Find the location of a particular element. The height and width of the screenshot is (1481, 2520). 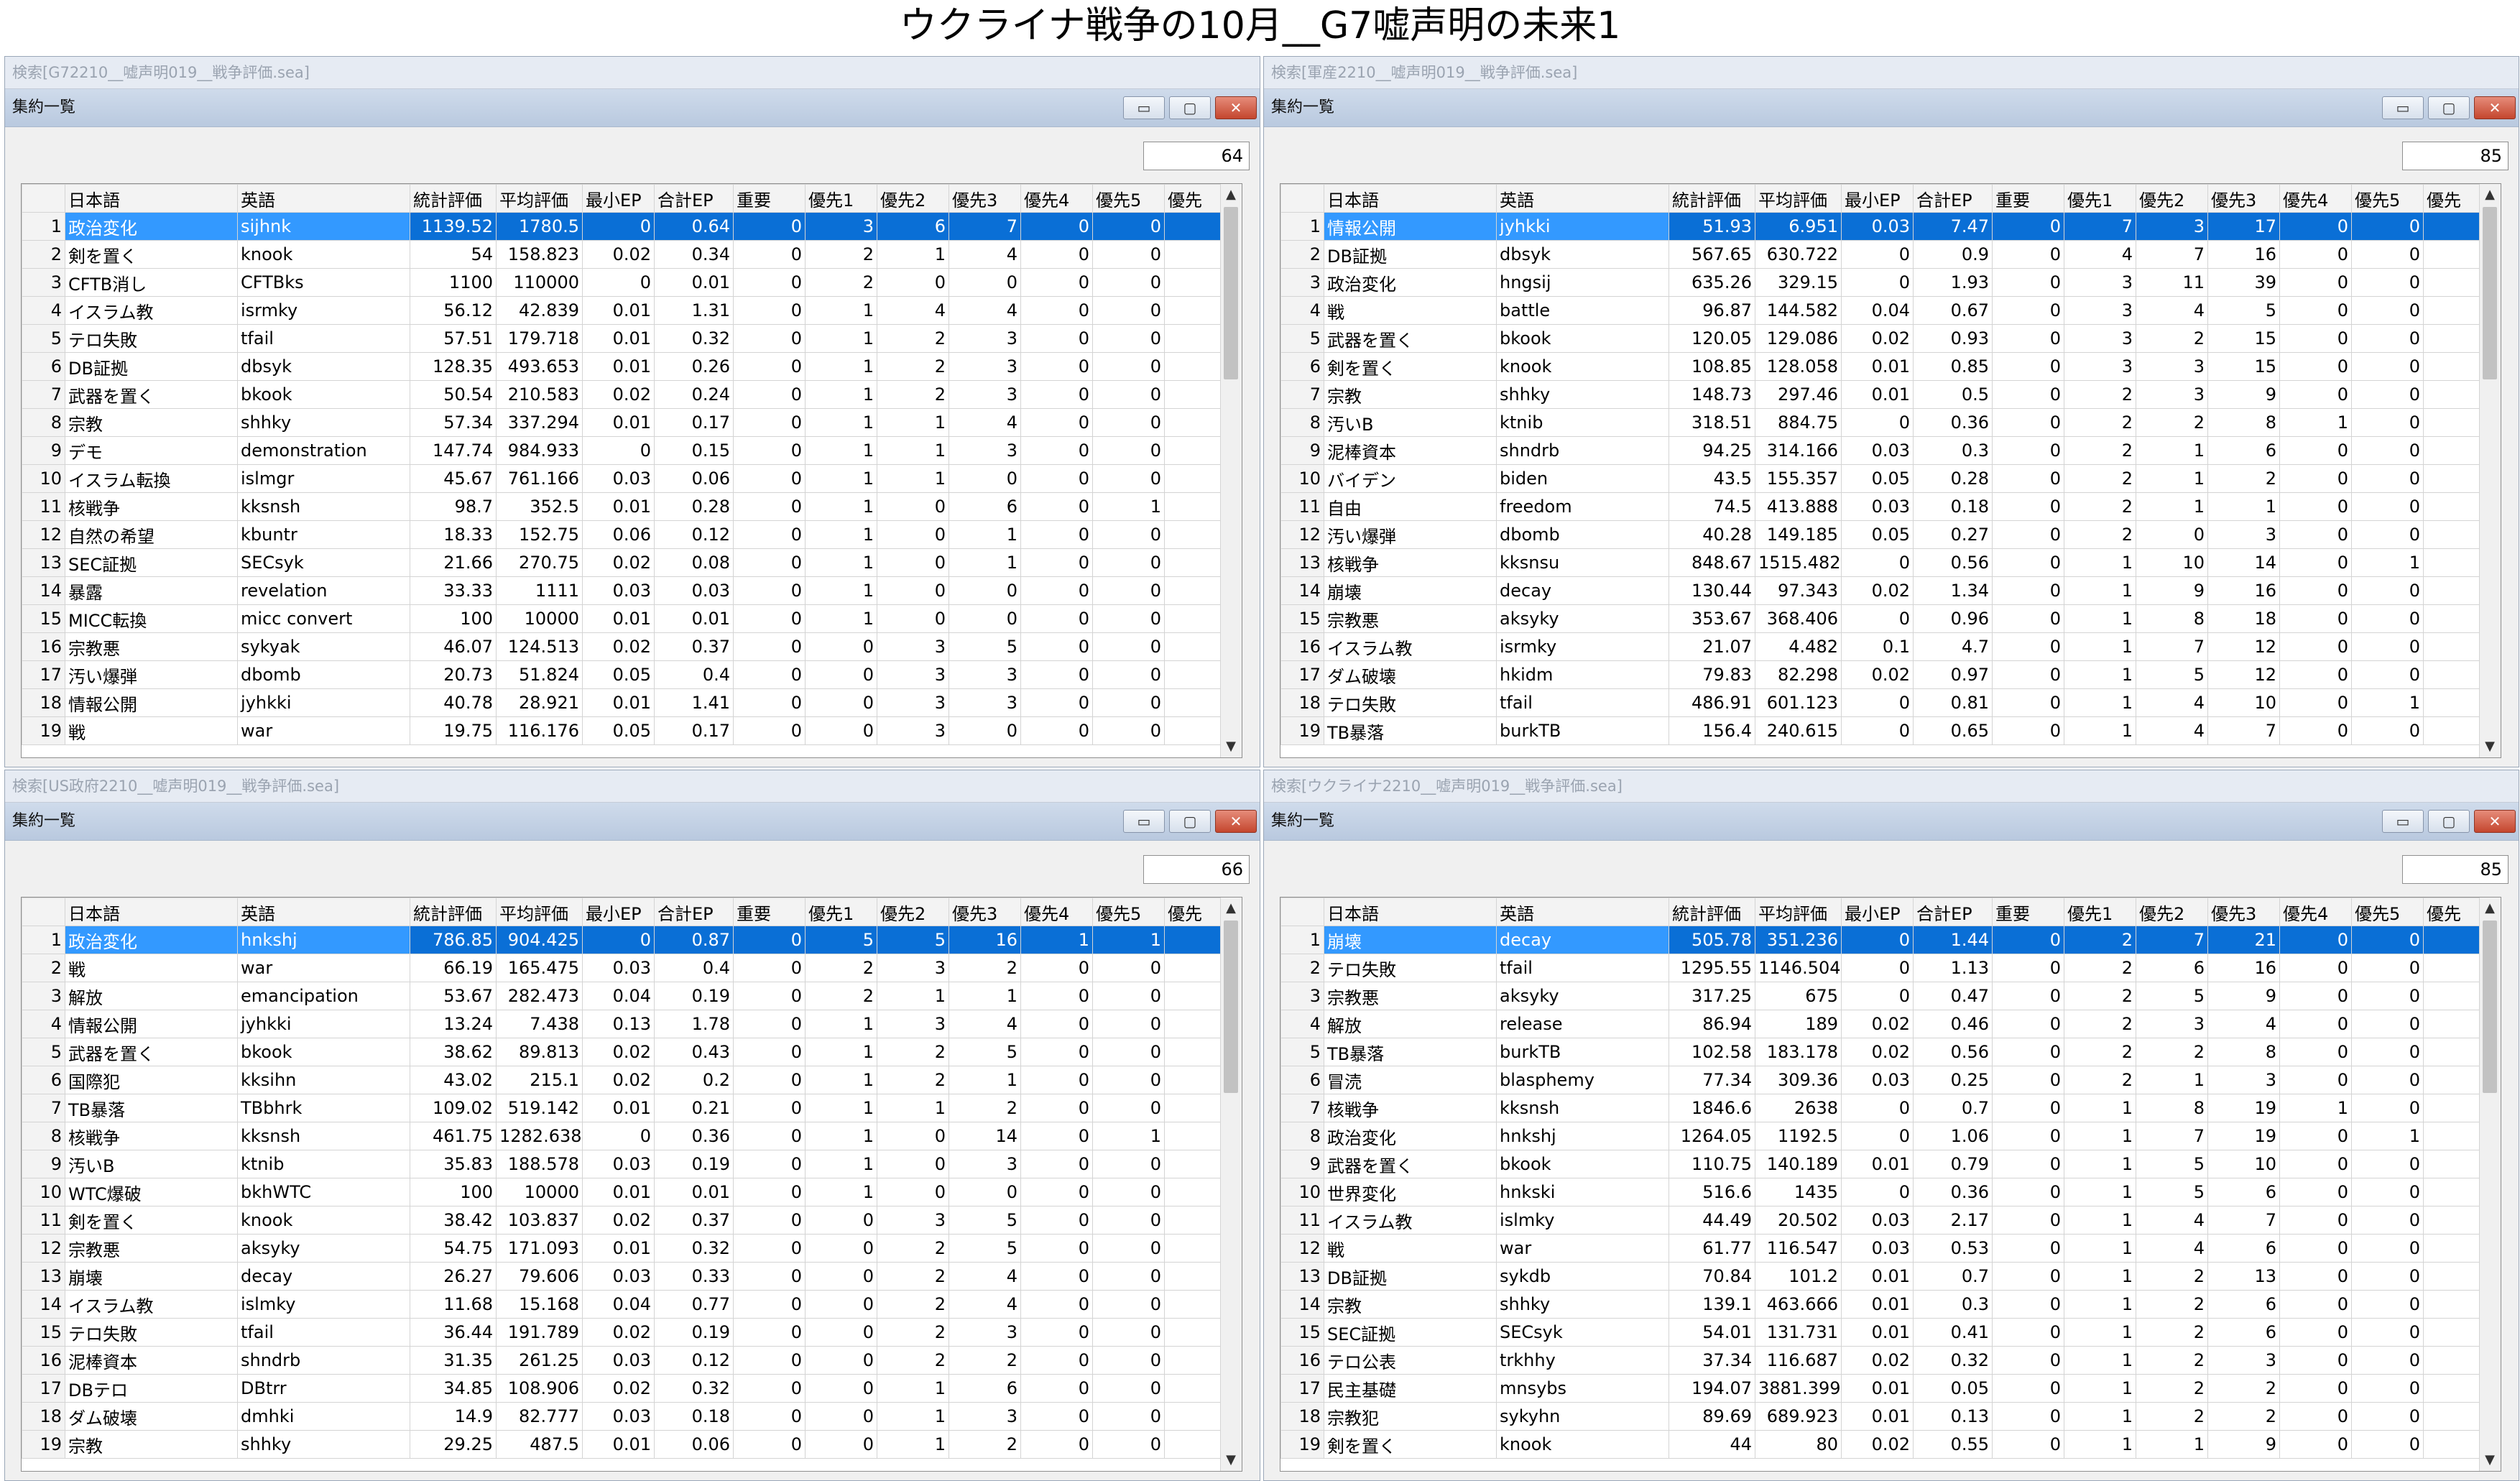

table-row: 12 宗教悪 aksyky 54.75 171.093 0.01 0.32 0 0 2 5 0 0 is located at coordinates (622, 1248).